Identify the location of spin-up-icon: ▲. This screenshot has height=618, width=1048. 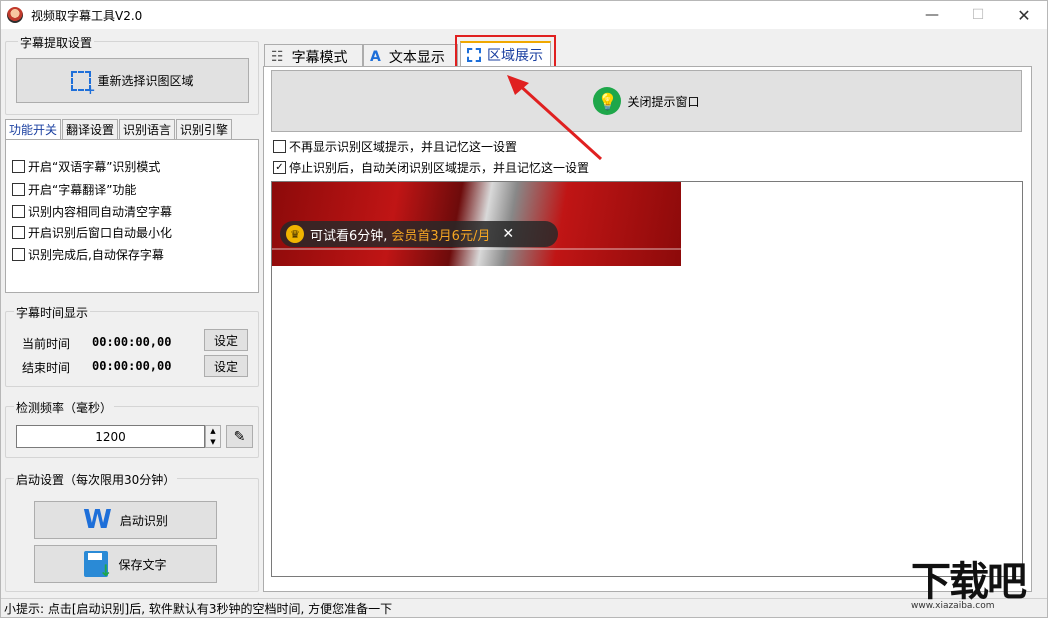
(212, 431).